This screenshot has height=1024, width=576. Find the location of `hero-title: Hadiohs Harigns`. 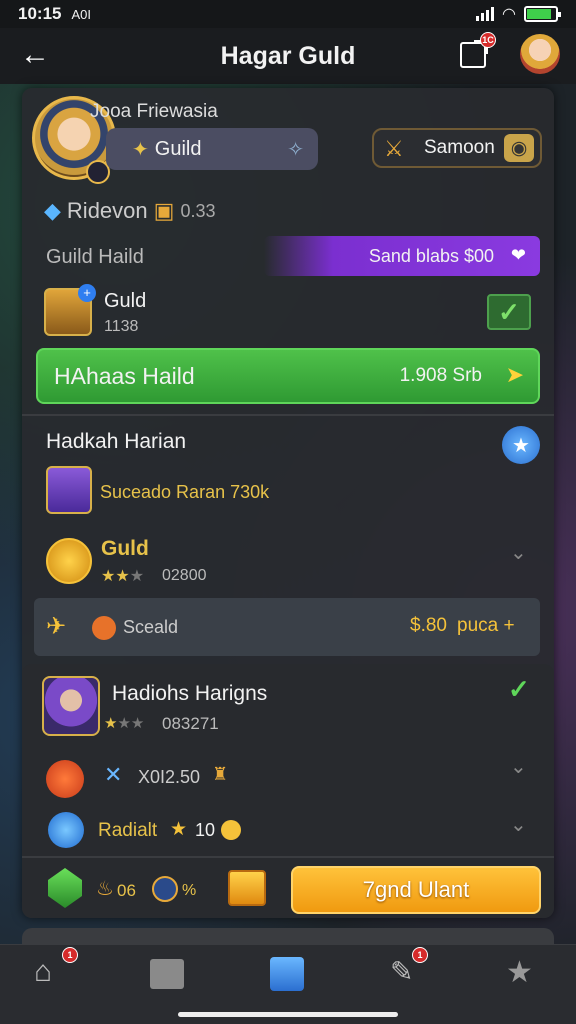

hero-title: Hadiohs Harigns is located at coordinates (190, 693).